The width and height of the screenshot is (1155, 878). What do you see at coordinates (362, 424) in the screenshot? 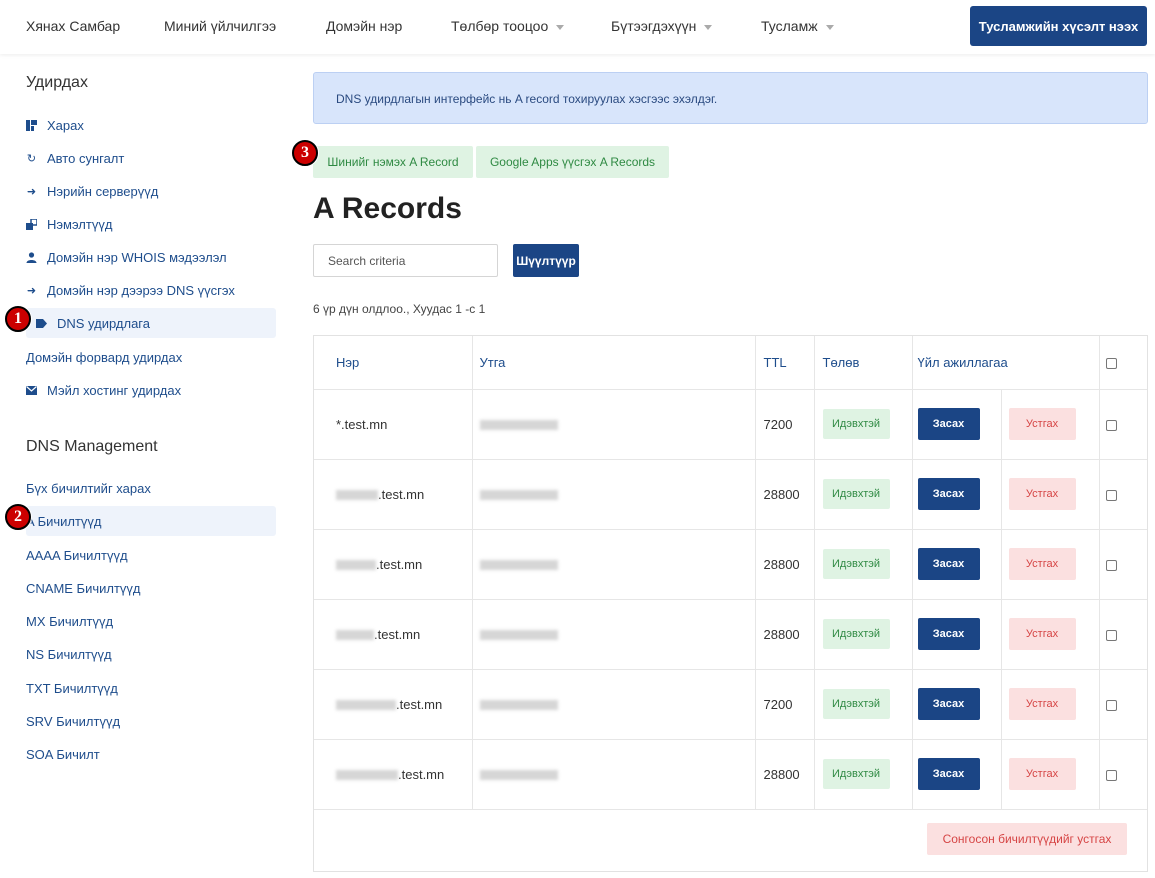
I see `record-name-text: *.test.mn` at bounding box center [362, 424].